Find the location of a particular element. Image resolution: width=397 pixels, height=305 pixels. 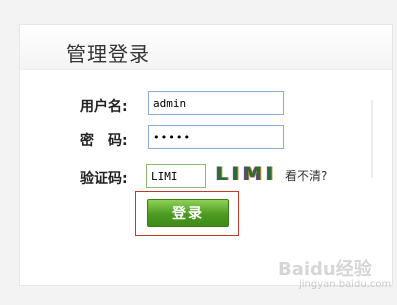

refresh-captcha-link: 看不清? is located at coordinates (306, 175).